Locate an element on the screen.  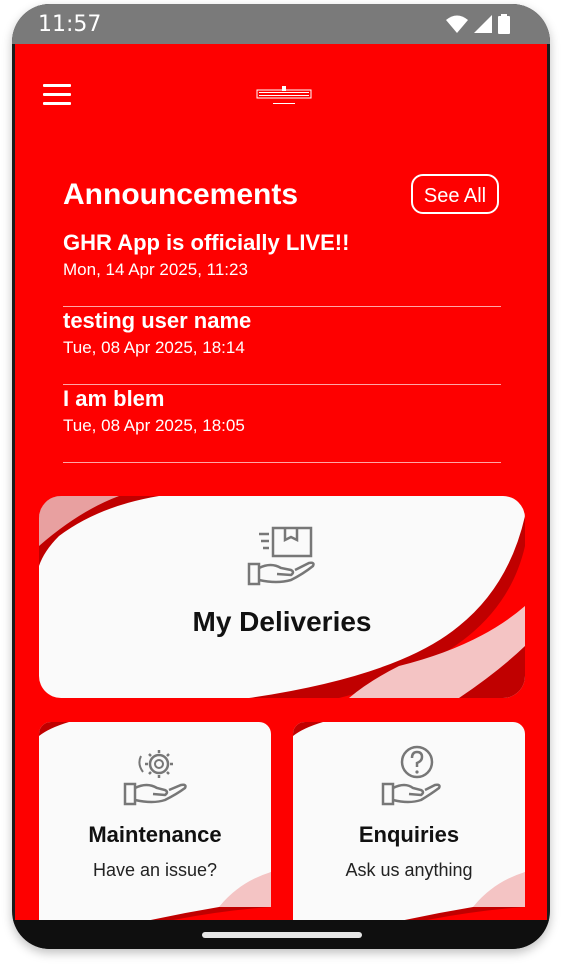
question-hand-icon is located at coordinates (411, 775).